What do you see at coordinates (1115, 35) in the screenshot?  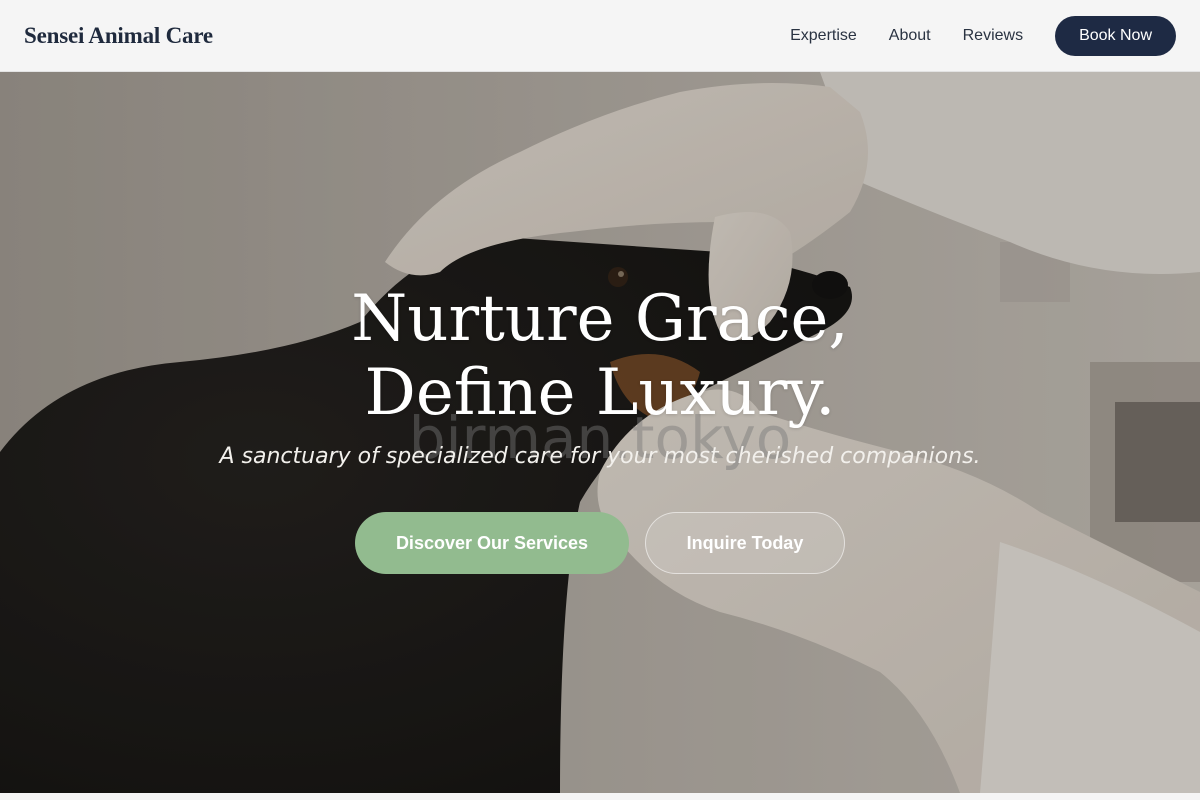 I see `book-now-button: Book Now` at bounding box center [1115, 35].